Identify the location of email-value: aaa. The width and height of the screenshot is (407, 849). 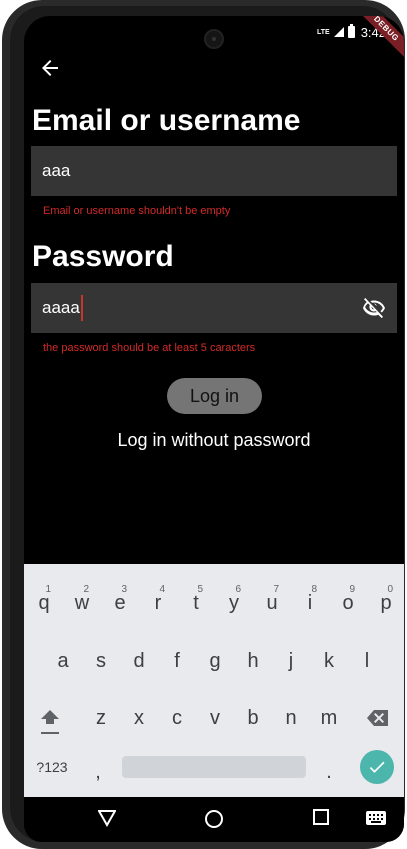
(56, 170).